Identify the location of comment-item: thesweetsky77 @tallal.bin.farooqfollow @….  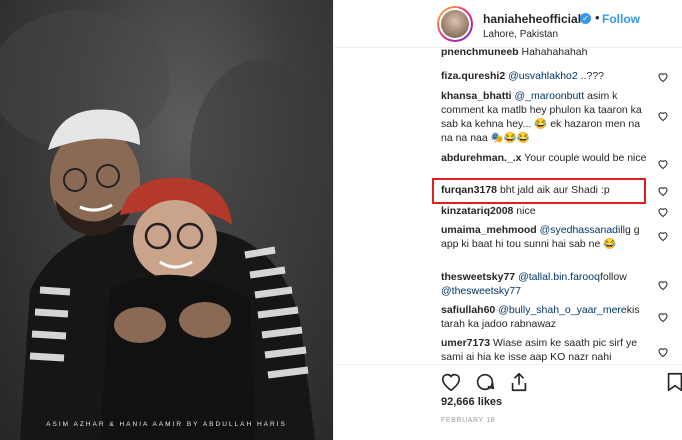
(545, 284).